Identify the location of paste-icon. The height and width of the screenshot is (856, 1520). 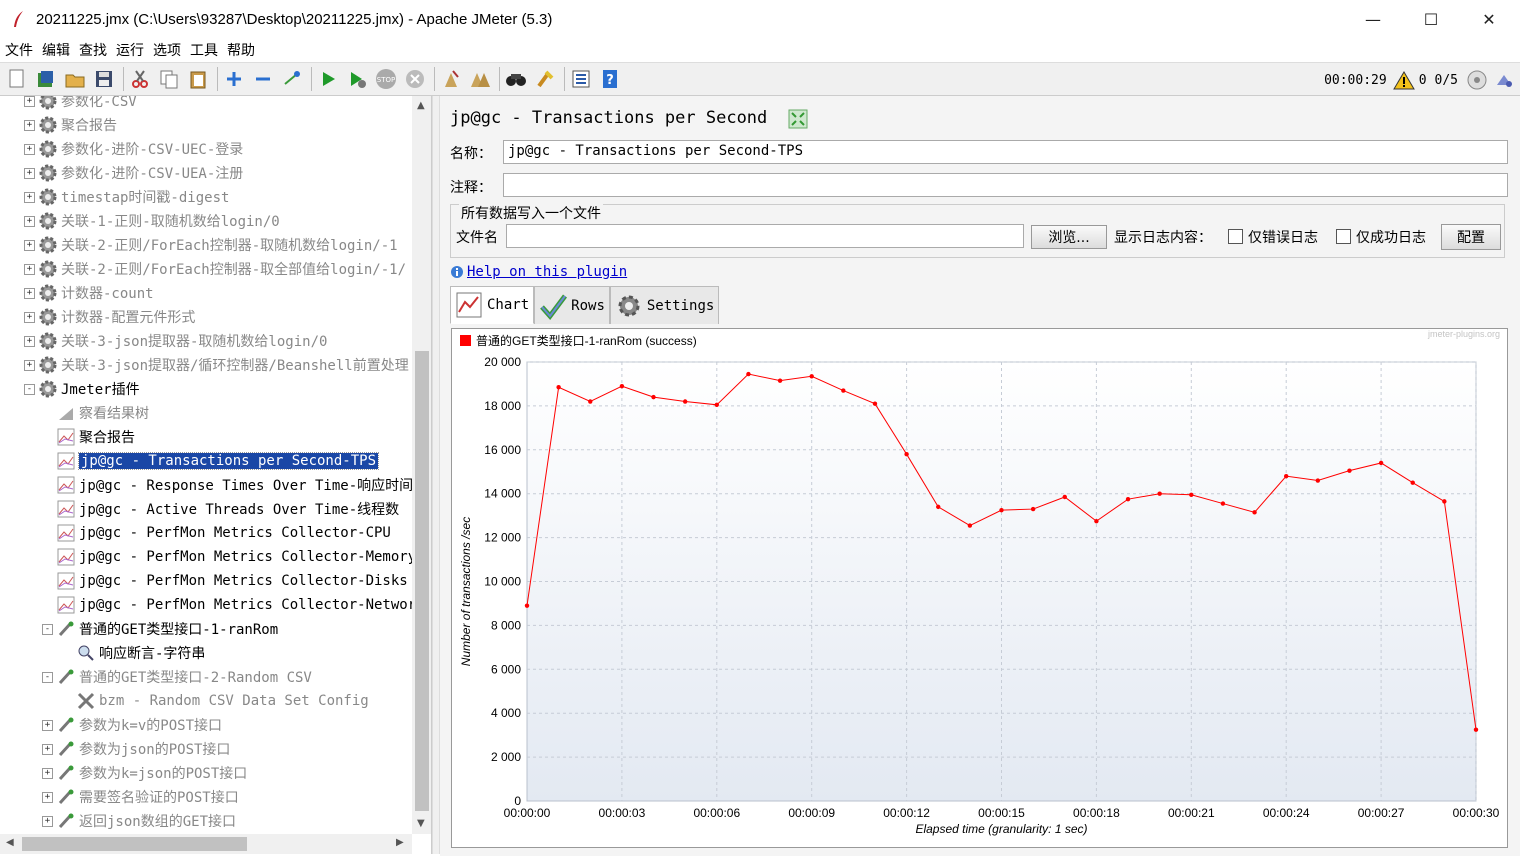
(198, 79).